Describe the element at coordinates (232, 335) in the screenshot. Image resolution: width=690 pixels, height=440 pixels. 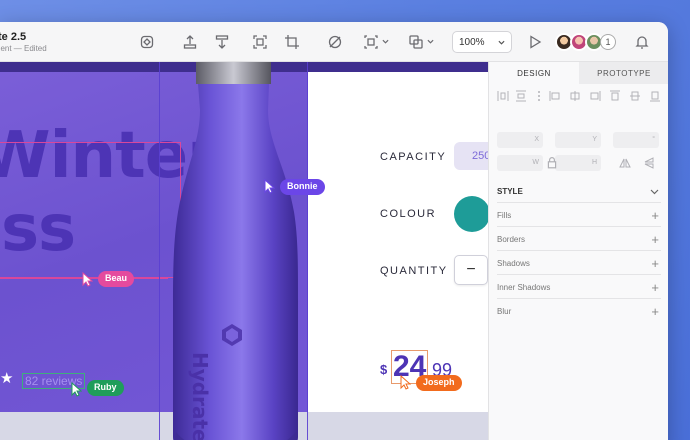
I see `brand-logo-icon` at that location.